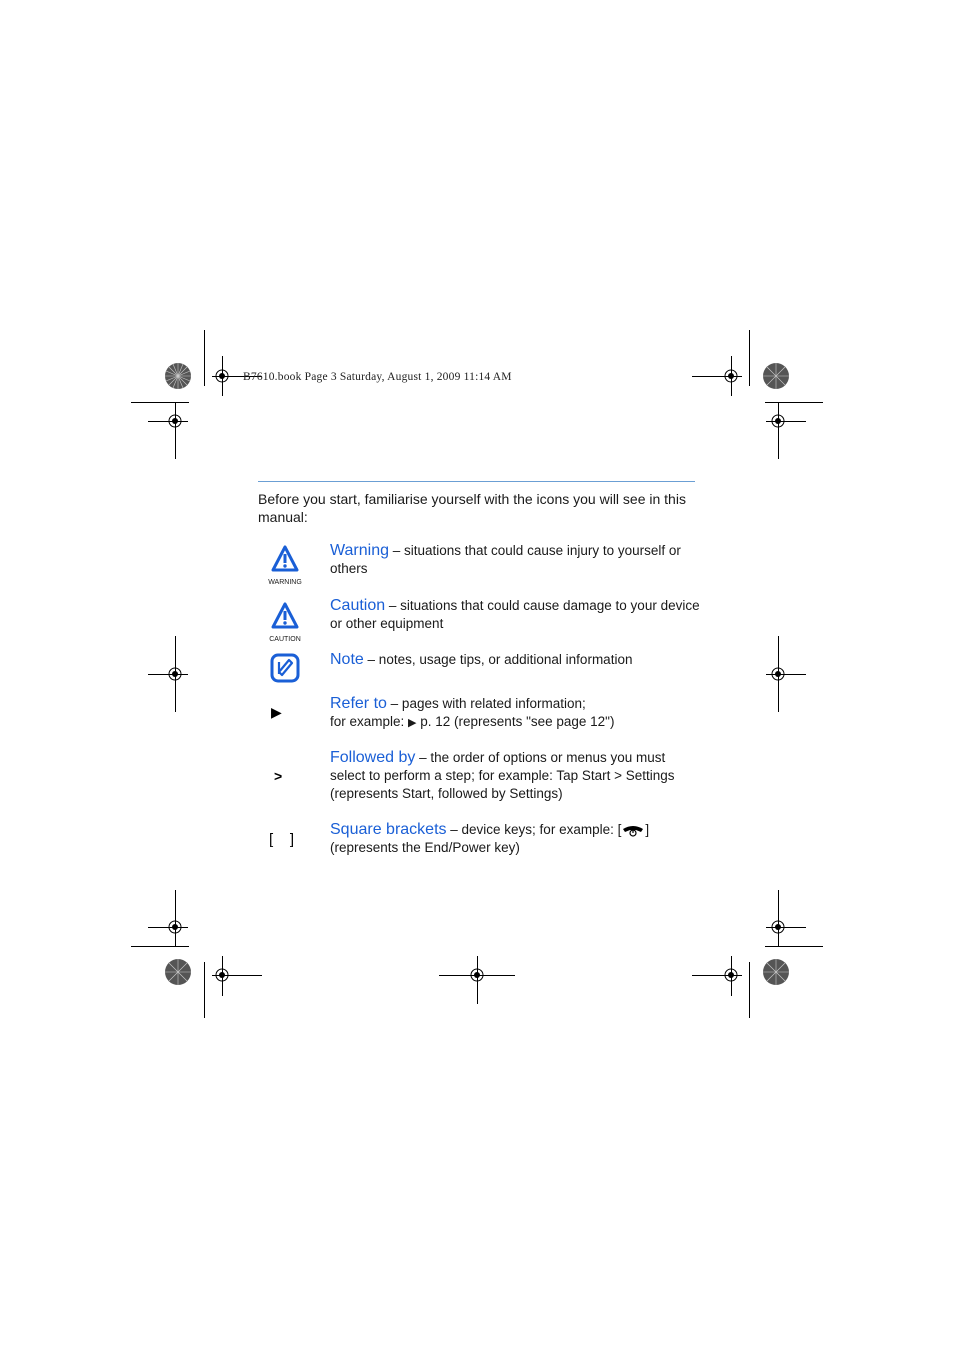  What do you see at coordinates (358, 703) in the screenshot?
I see `term-refer-to: Refer to` at bounding box center [358, 703].